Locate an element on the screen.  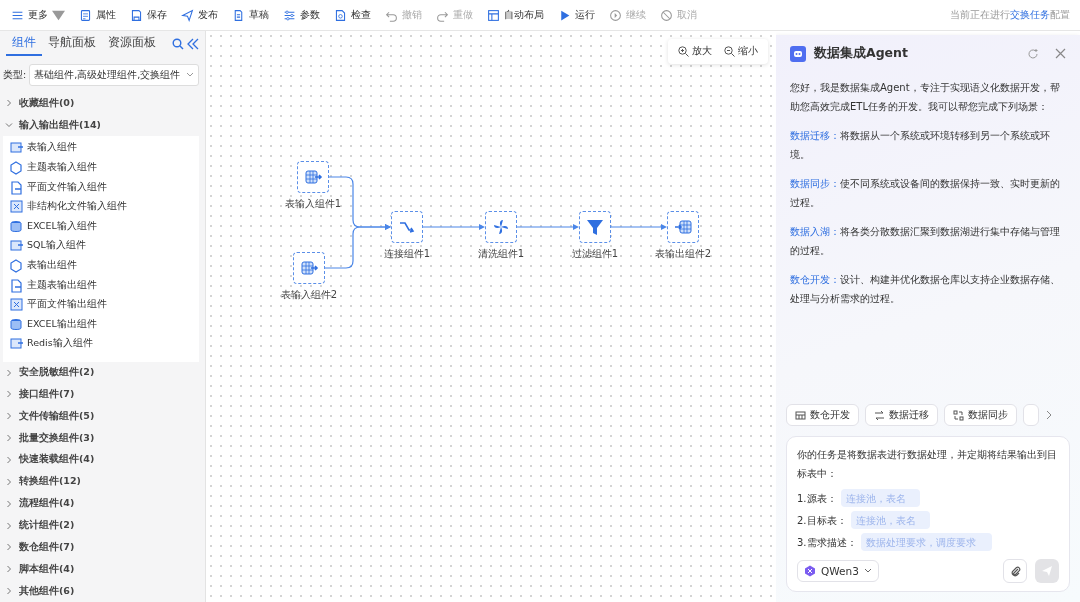
model-logo-icon is located at coordinates (810, 571).